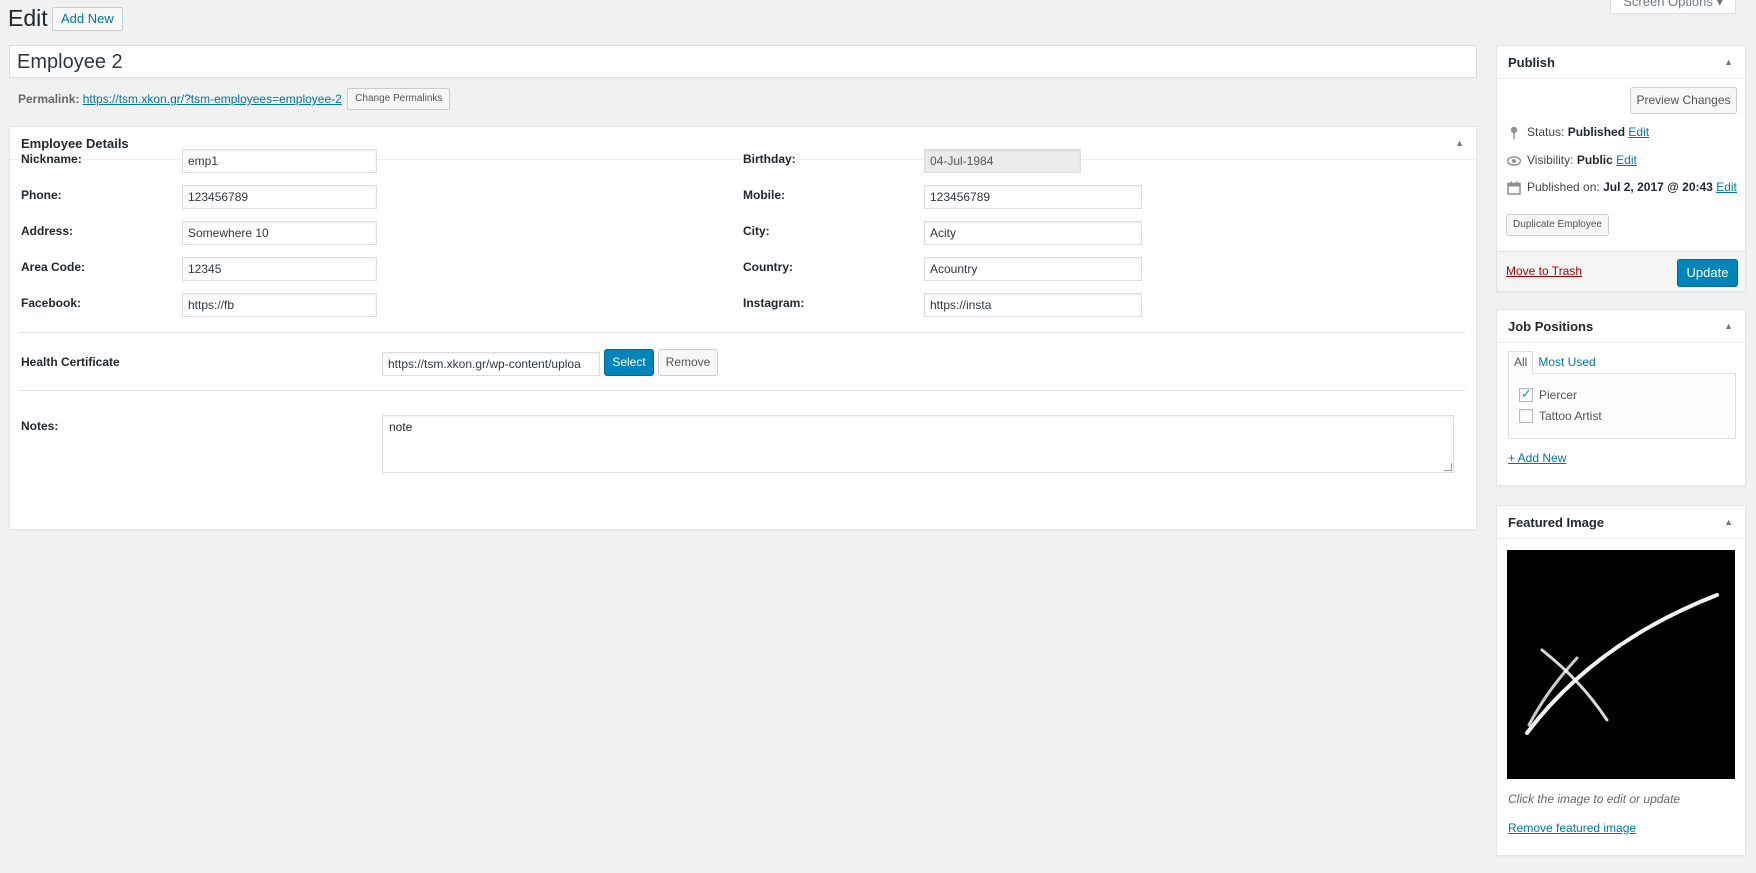  Describe the element at coordinates (769, 159) in the screenshot. I see `birthday-label: Birthday:` at that location.